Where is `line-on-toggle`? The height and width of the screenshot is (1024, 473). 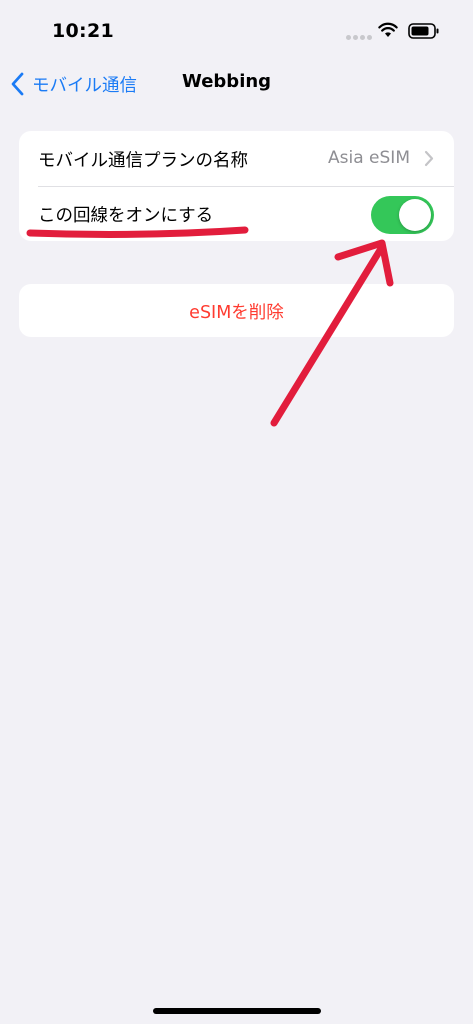 line-on-toggle is located at coordinates (402, 215).